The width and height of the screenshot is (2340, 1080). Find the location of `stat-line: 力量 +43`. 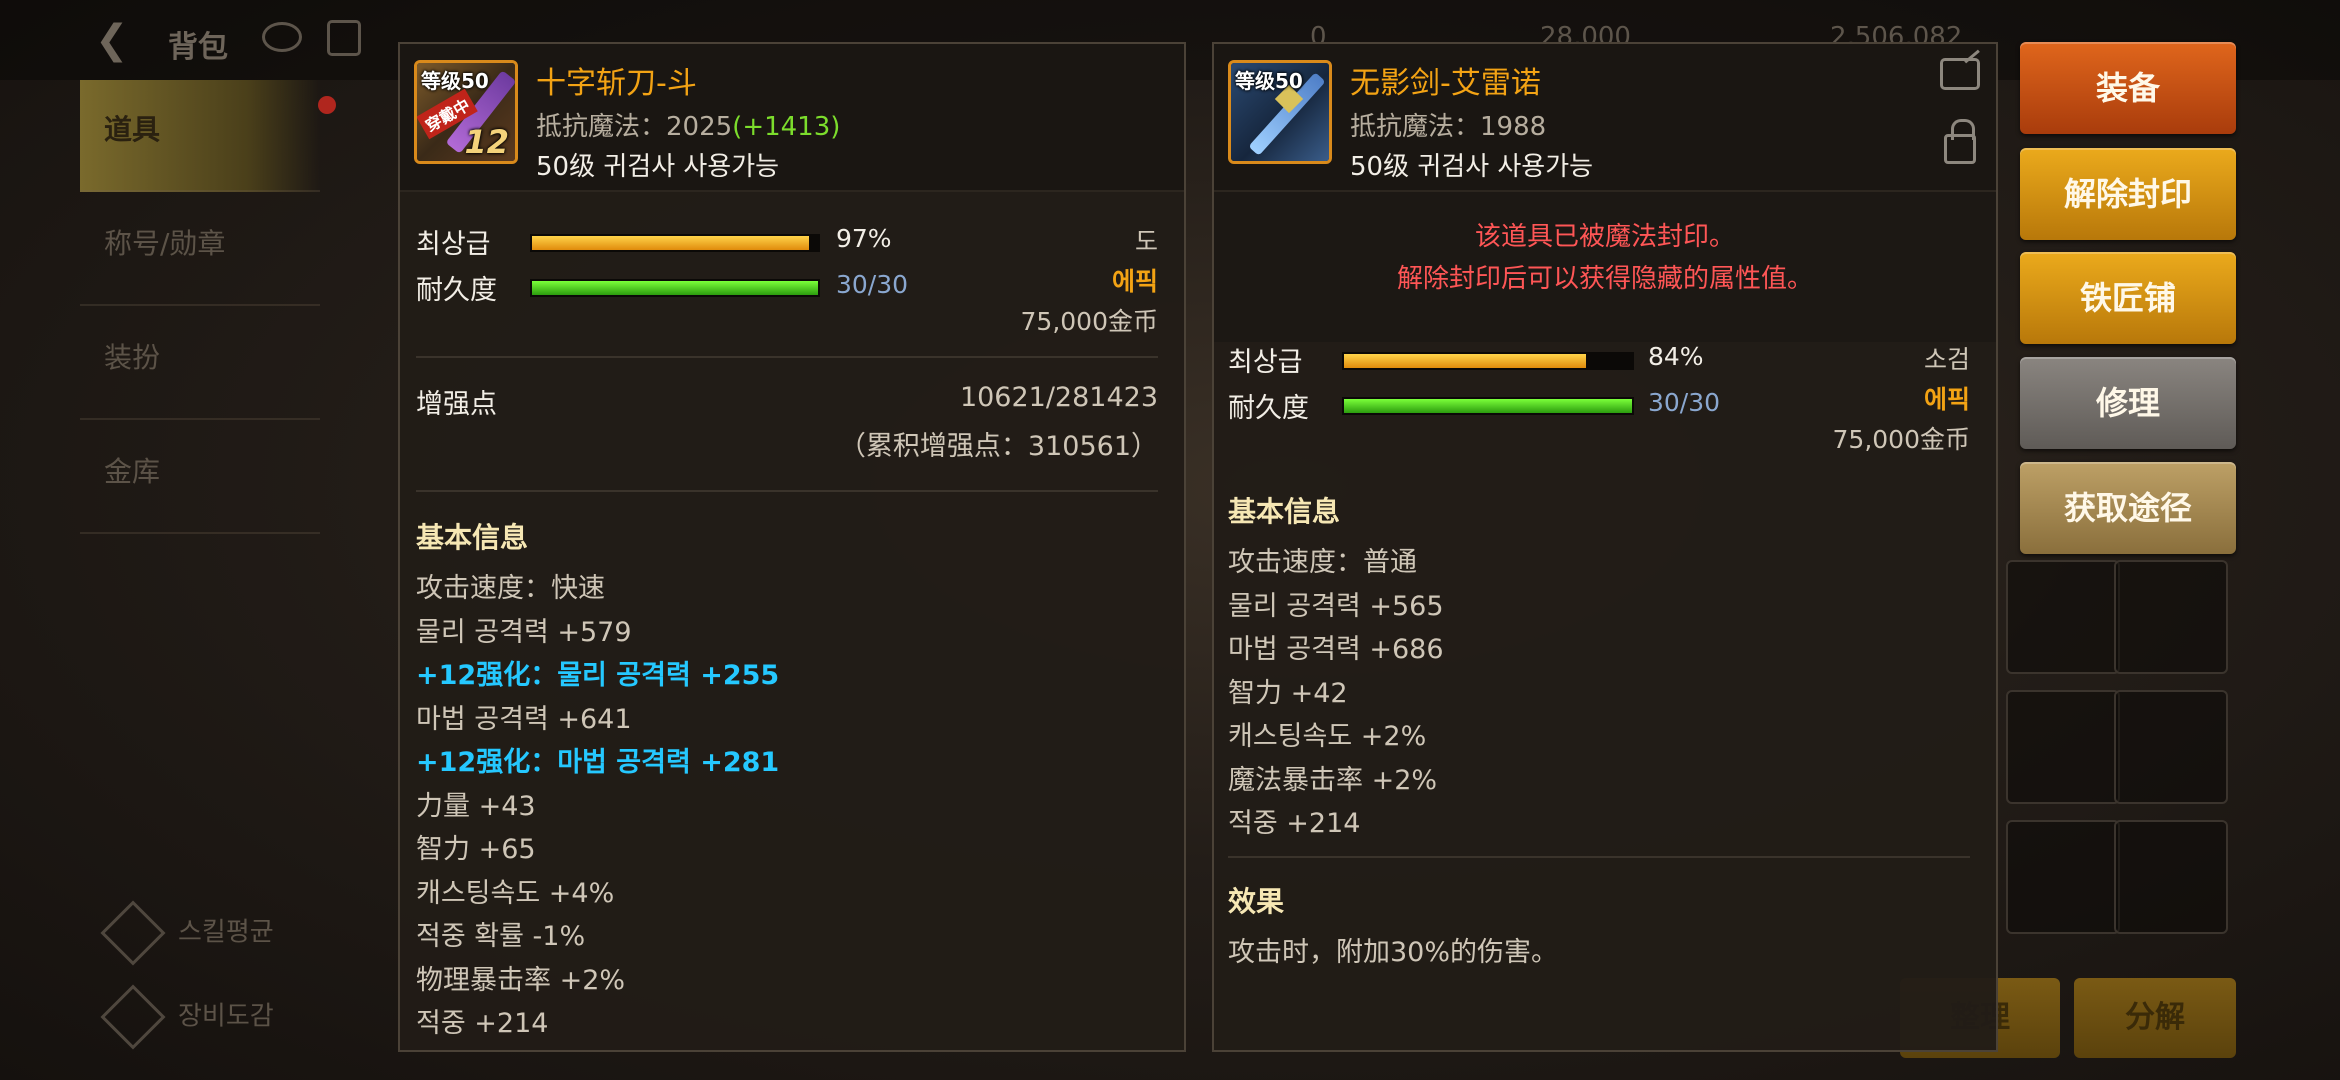

stat-line: 力量 +43 is located at coordinates (476, 806).